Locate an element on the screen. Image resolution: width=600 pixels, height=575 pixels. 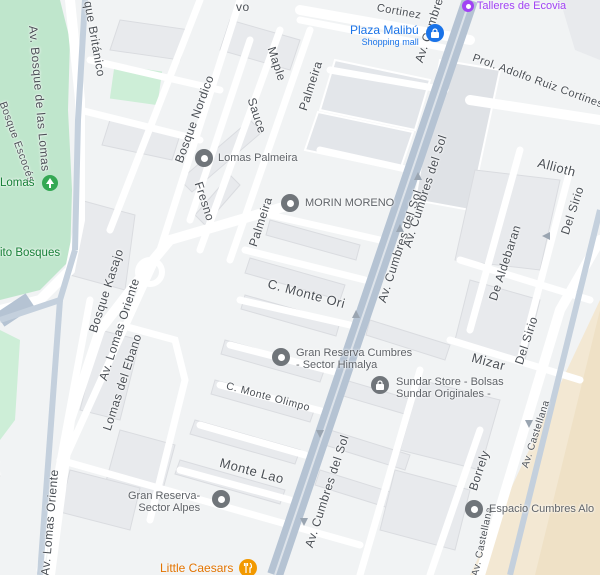
poi-sublabel: Shopping mall is located at coordinates (390, 42).